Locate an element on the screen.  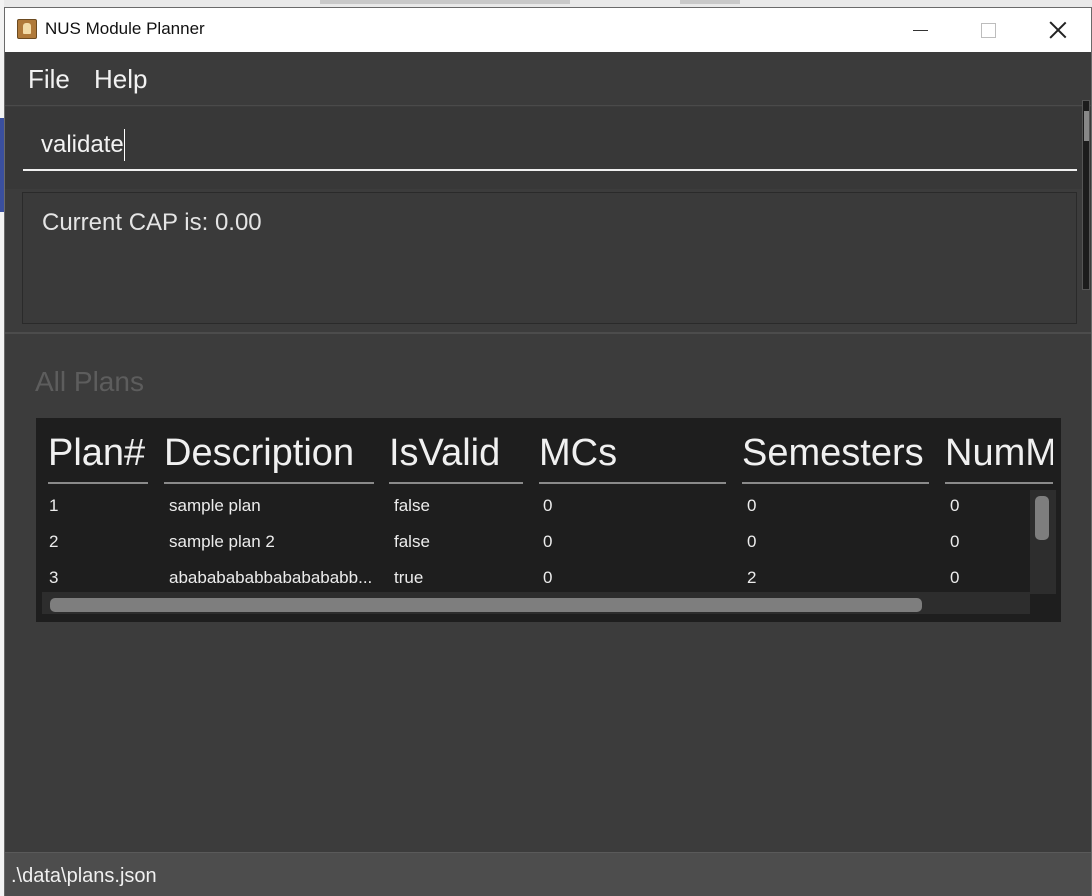
minimize-icon is located at coordinates (920, 30).